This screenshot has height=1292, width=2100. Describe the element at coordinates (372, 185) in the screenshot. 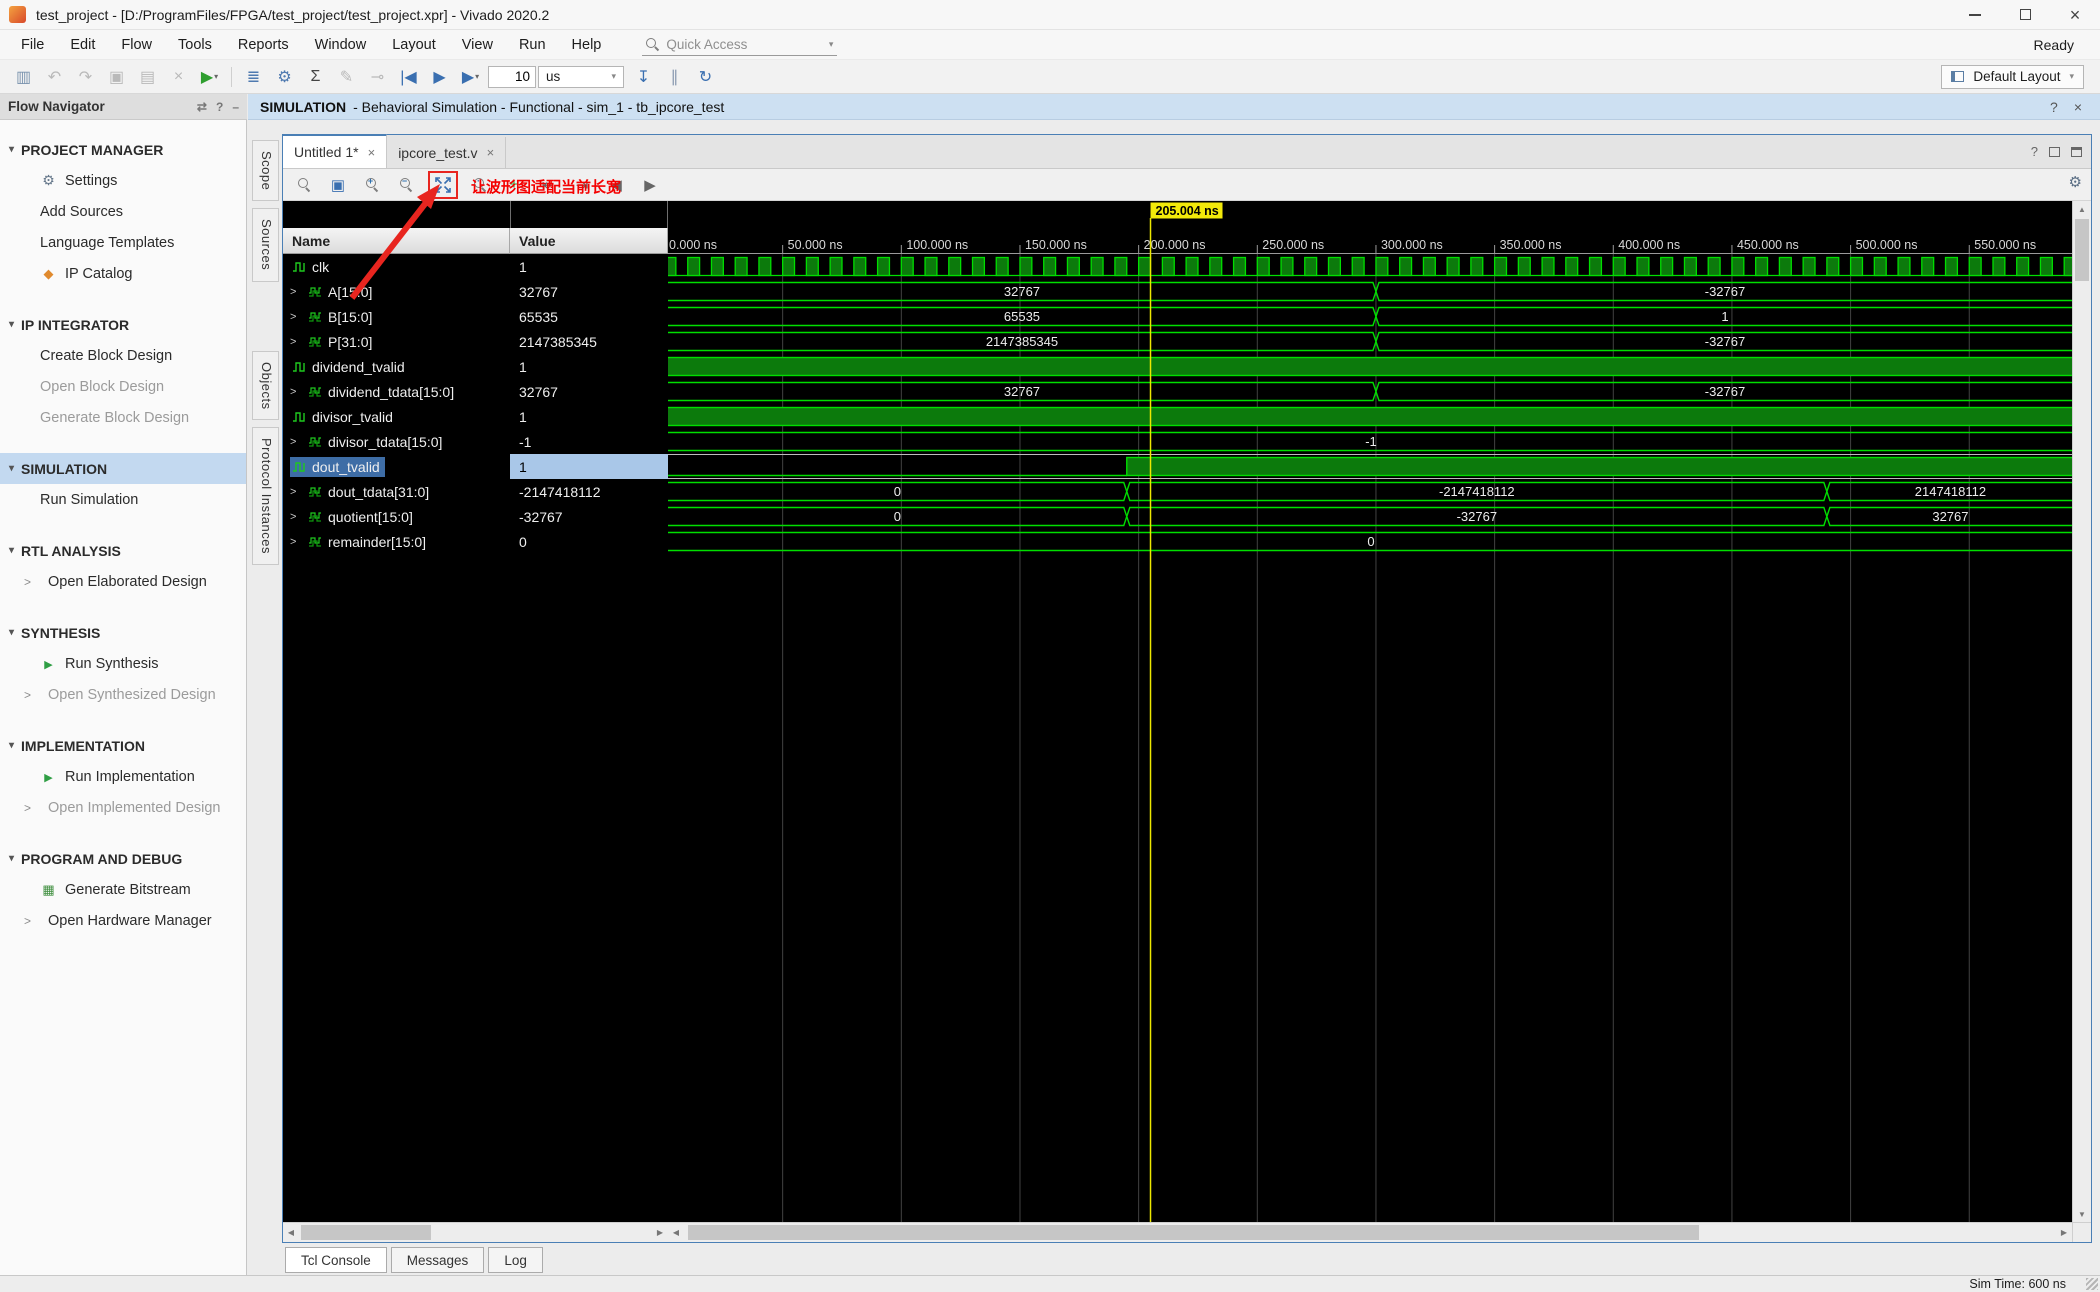

I see `zoom-in-icon: +` at that location.